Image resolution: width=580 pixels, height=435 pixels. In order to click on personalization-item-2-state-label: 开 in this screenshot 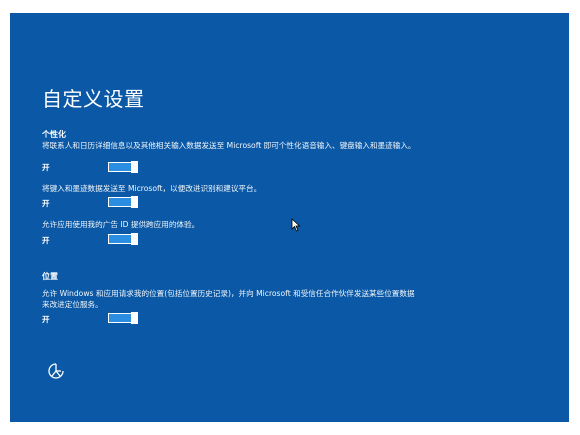, I will do `click(46, 203)`.